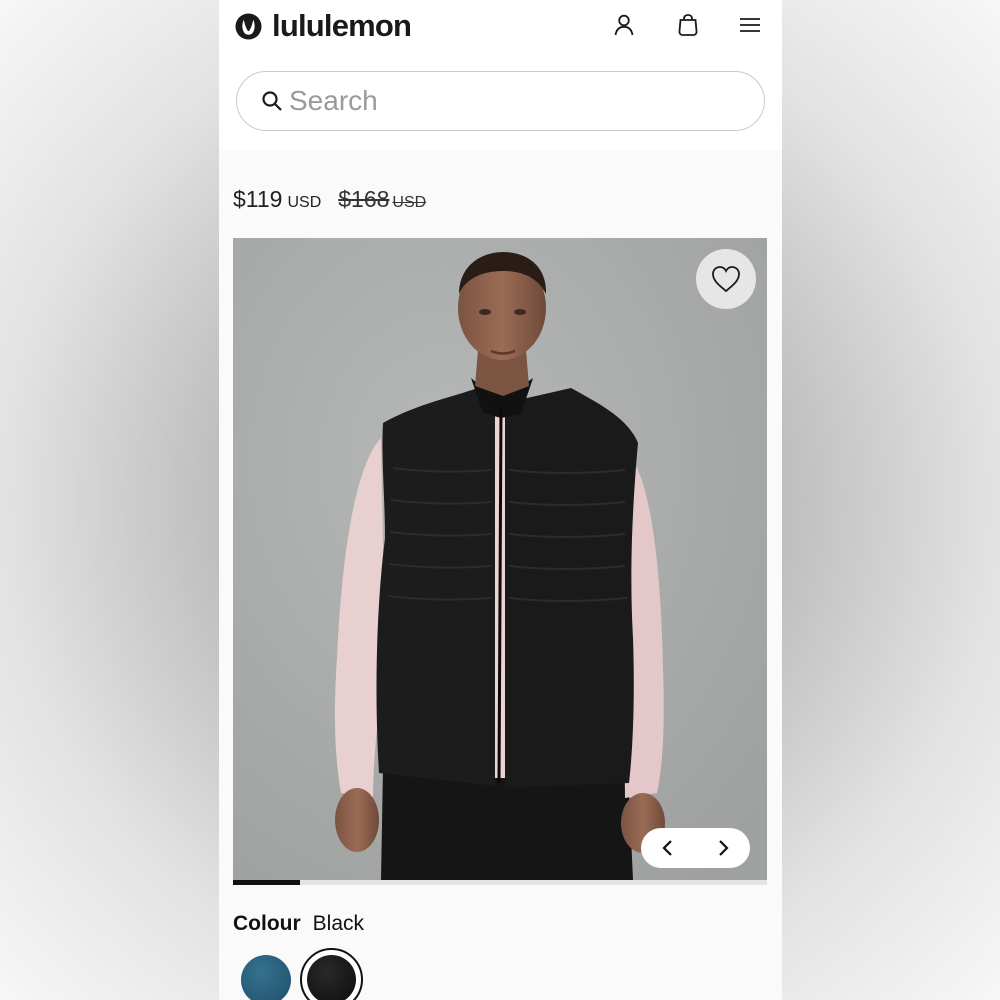 The height and width of the screenshot is (1000, 1000). What do you see at coordinates (750, 25) in the screenshot?
I see `hamburger-menu-icon` at bounding box center [750, 25].